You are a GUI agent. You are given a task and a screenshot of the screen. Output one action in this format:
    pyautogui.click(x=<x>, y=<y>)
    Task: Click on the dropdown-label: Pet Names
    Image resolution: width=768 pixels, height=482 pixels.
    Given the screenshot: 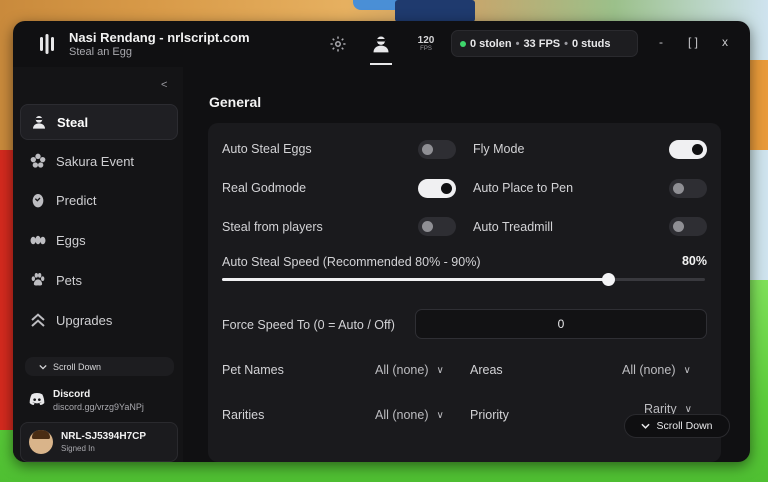 What is the action you would take?
    pyautogui.click(x=253, y=370)
    